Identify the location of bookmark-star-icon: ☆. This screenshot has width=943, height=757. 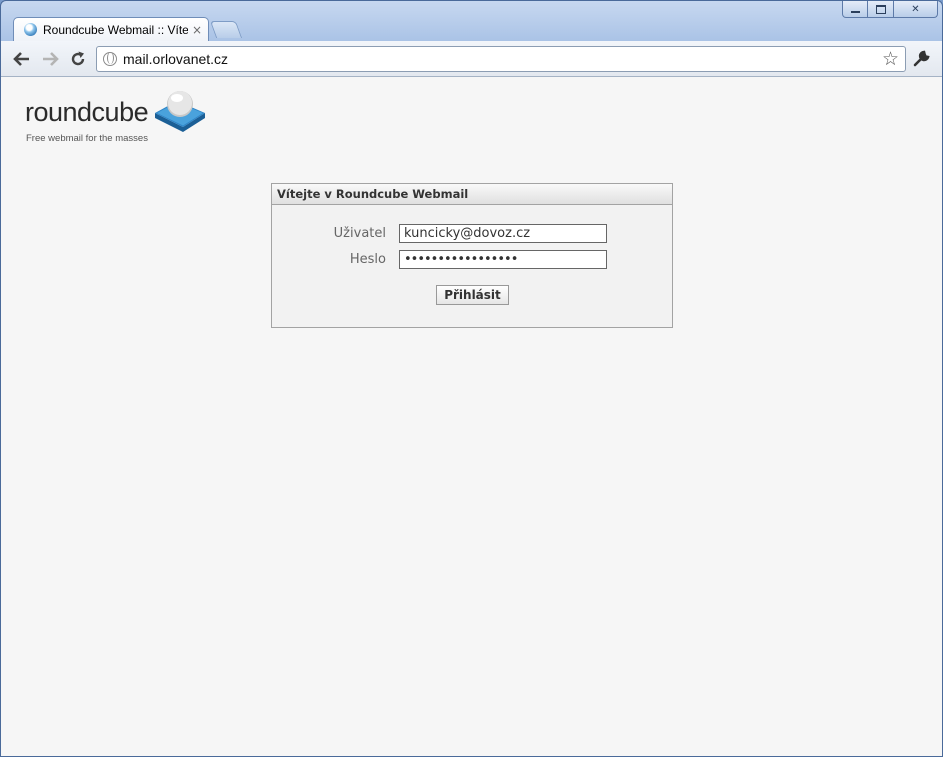
(890, 59).